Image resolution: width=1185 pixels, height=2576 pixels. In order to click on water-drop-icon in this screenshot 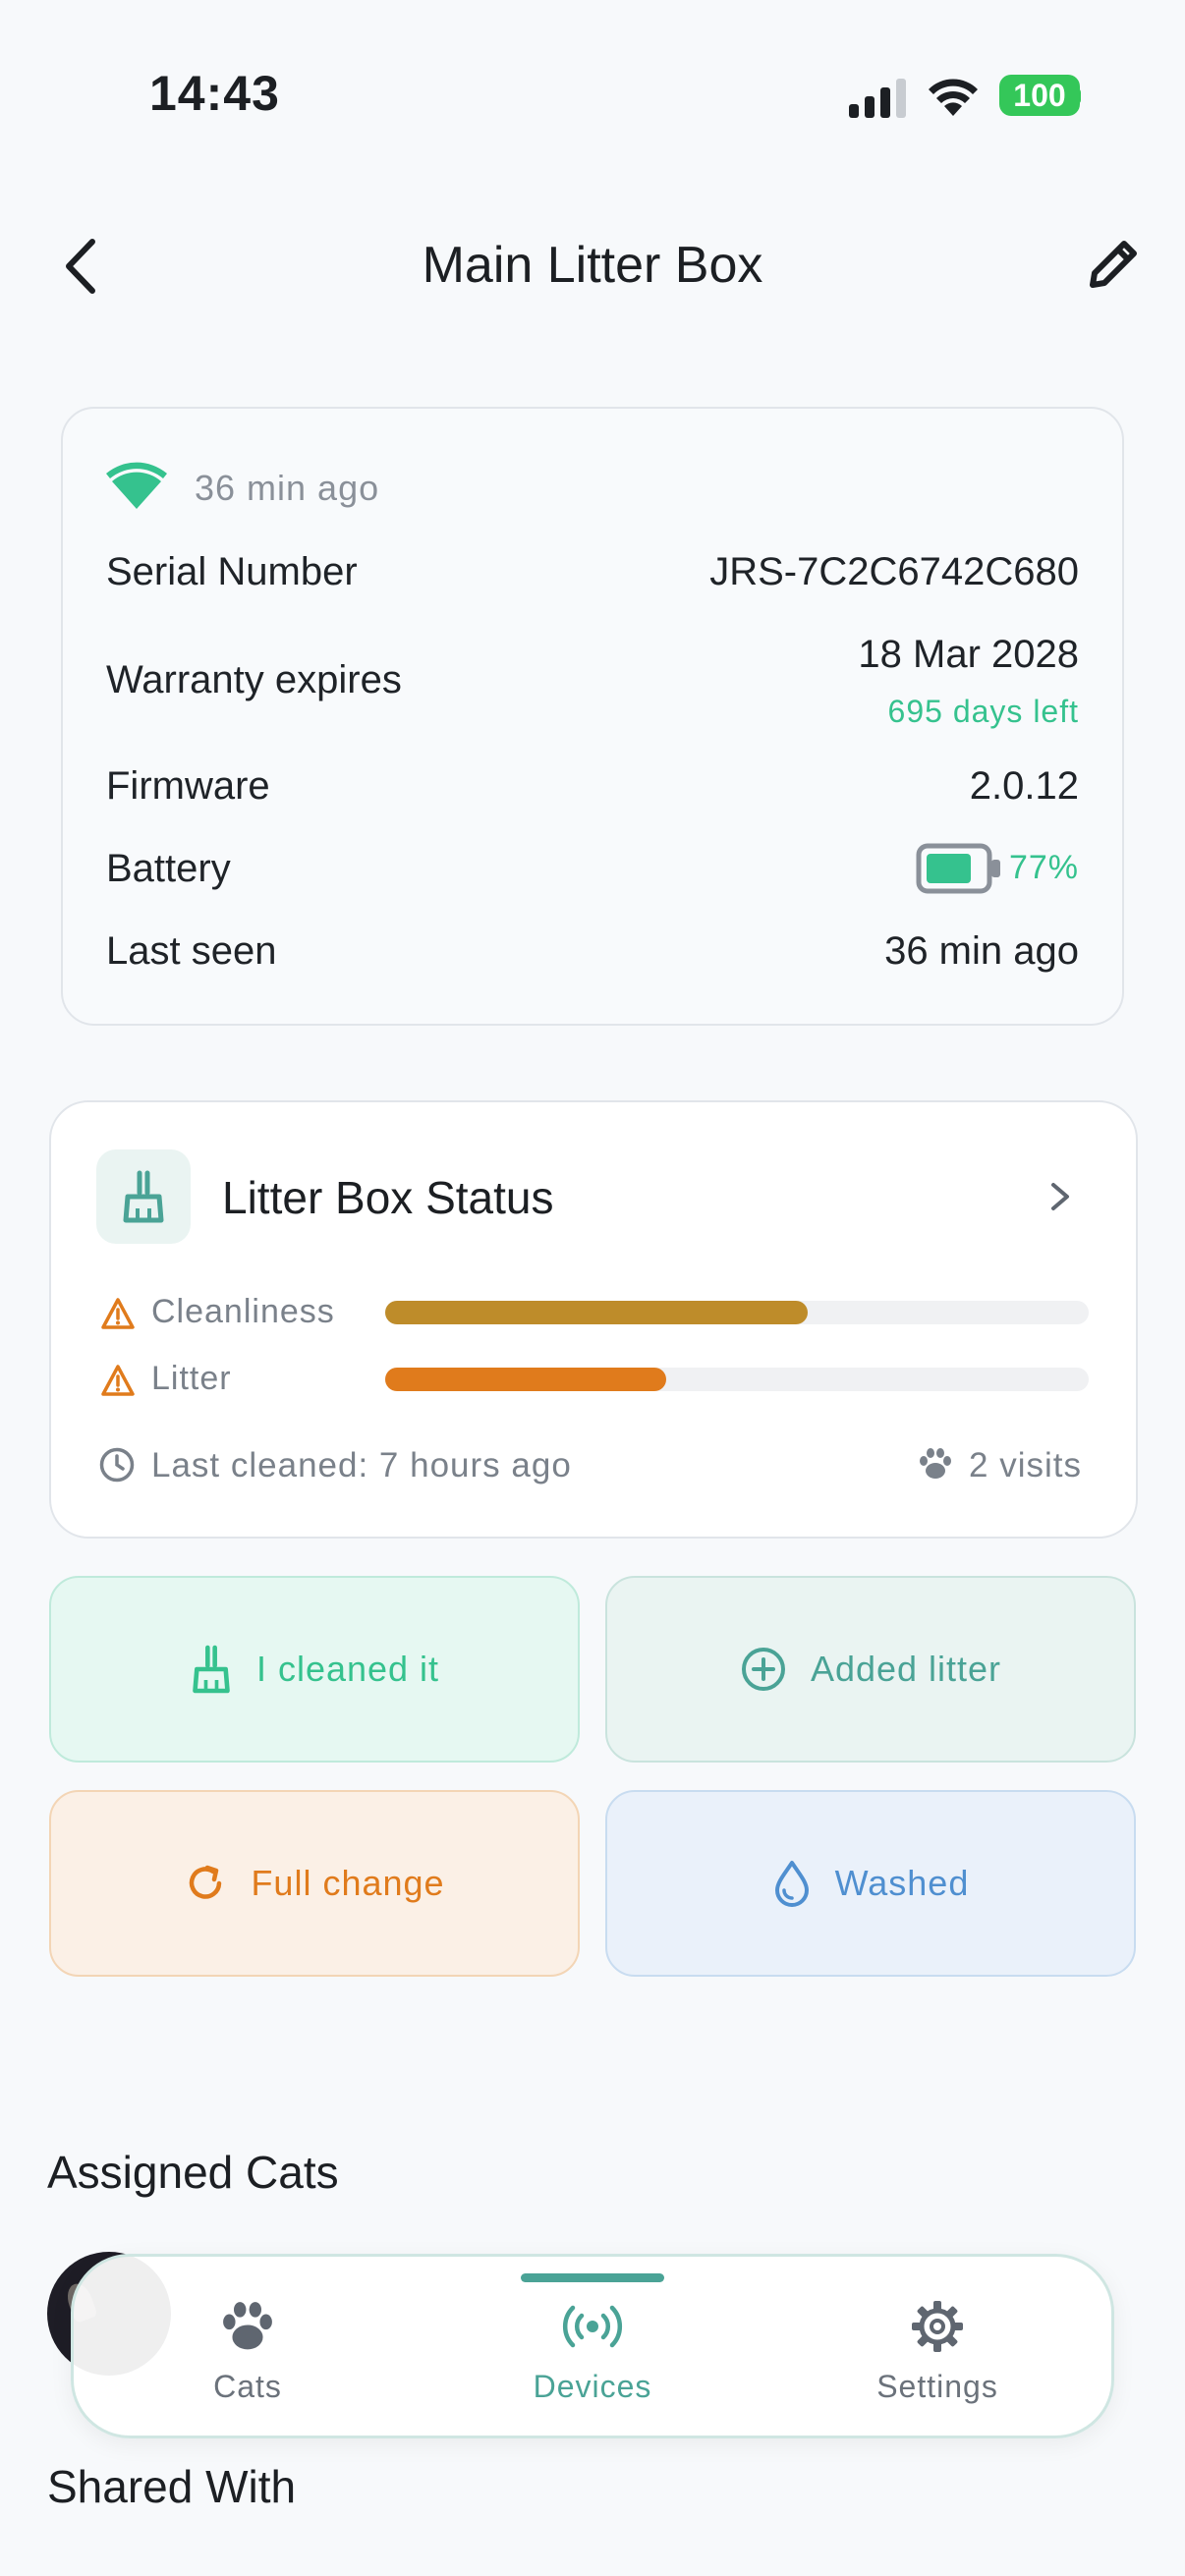, I will do `click(792, 1884)`.